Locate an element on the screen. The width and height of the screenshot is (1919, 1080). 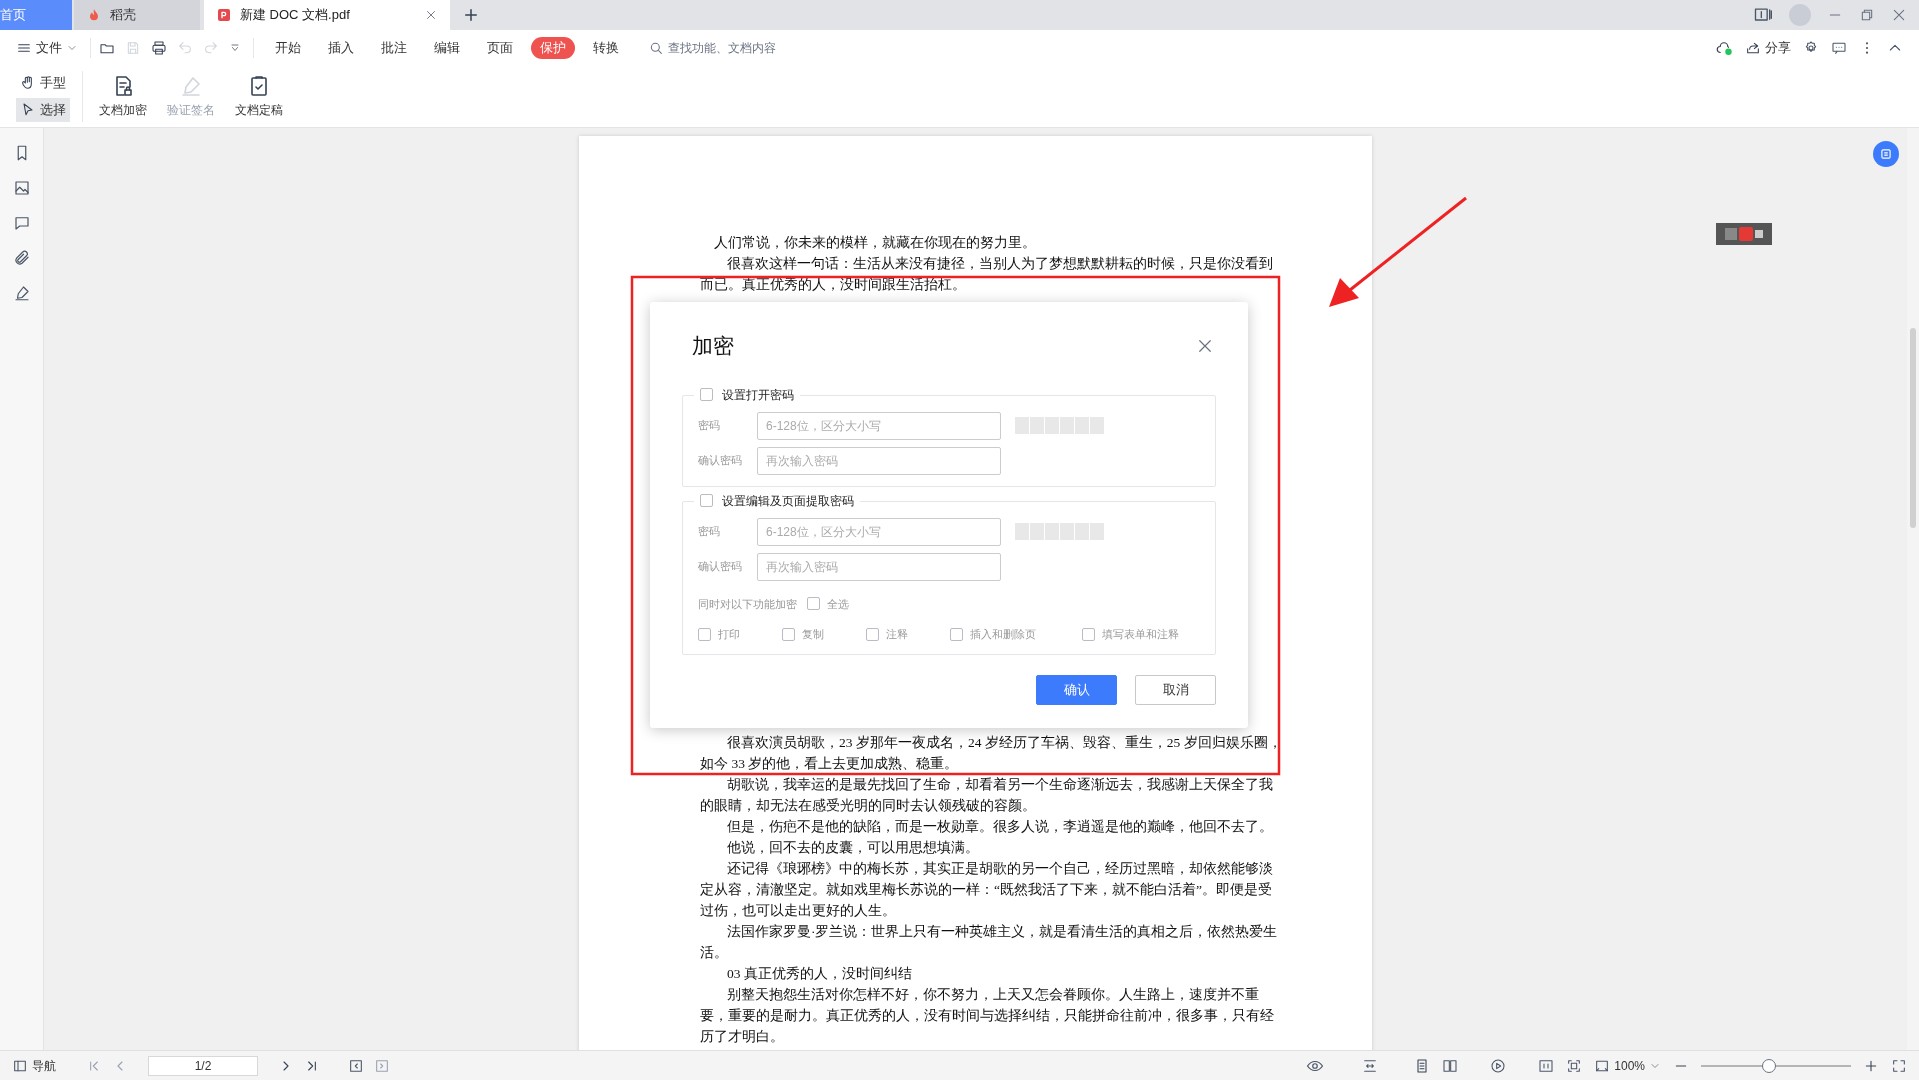
confirm-button: 确认 is located at coordinates (1076, 689).